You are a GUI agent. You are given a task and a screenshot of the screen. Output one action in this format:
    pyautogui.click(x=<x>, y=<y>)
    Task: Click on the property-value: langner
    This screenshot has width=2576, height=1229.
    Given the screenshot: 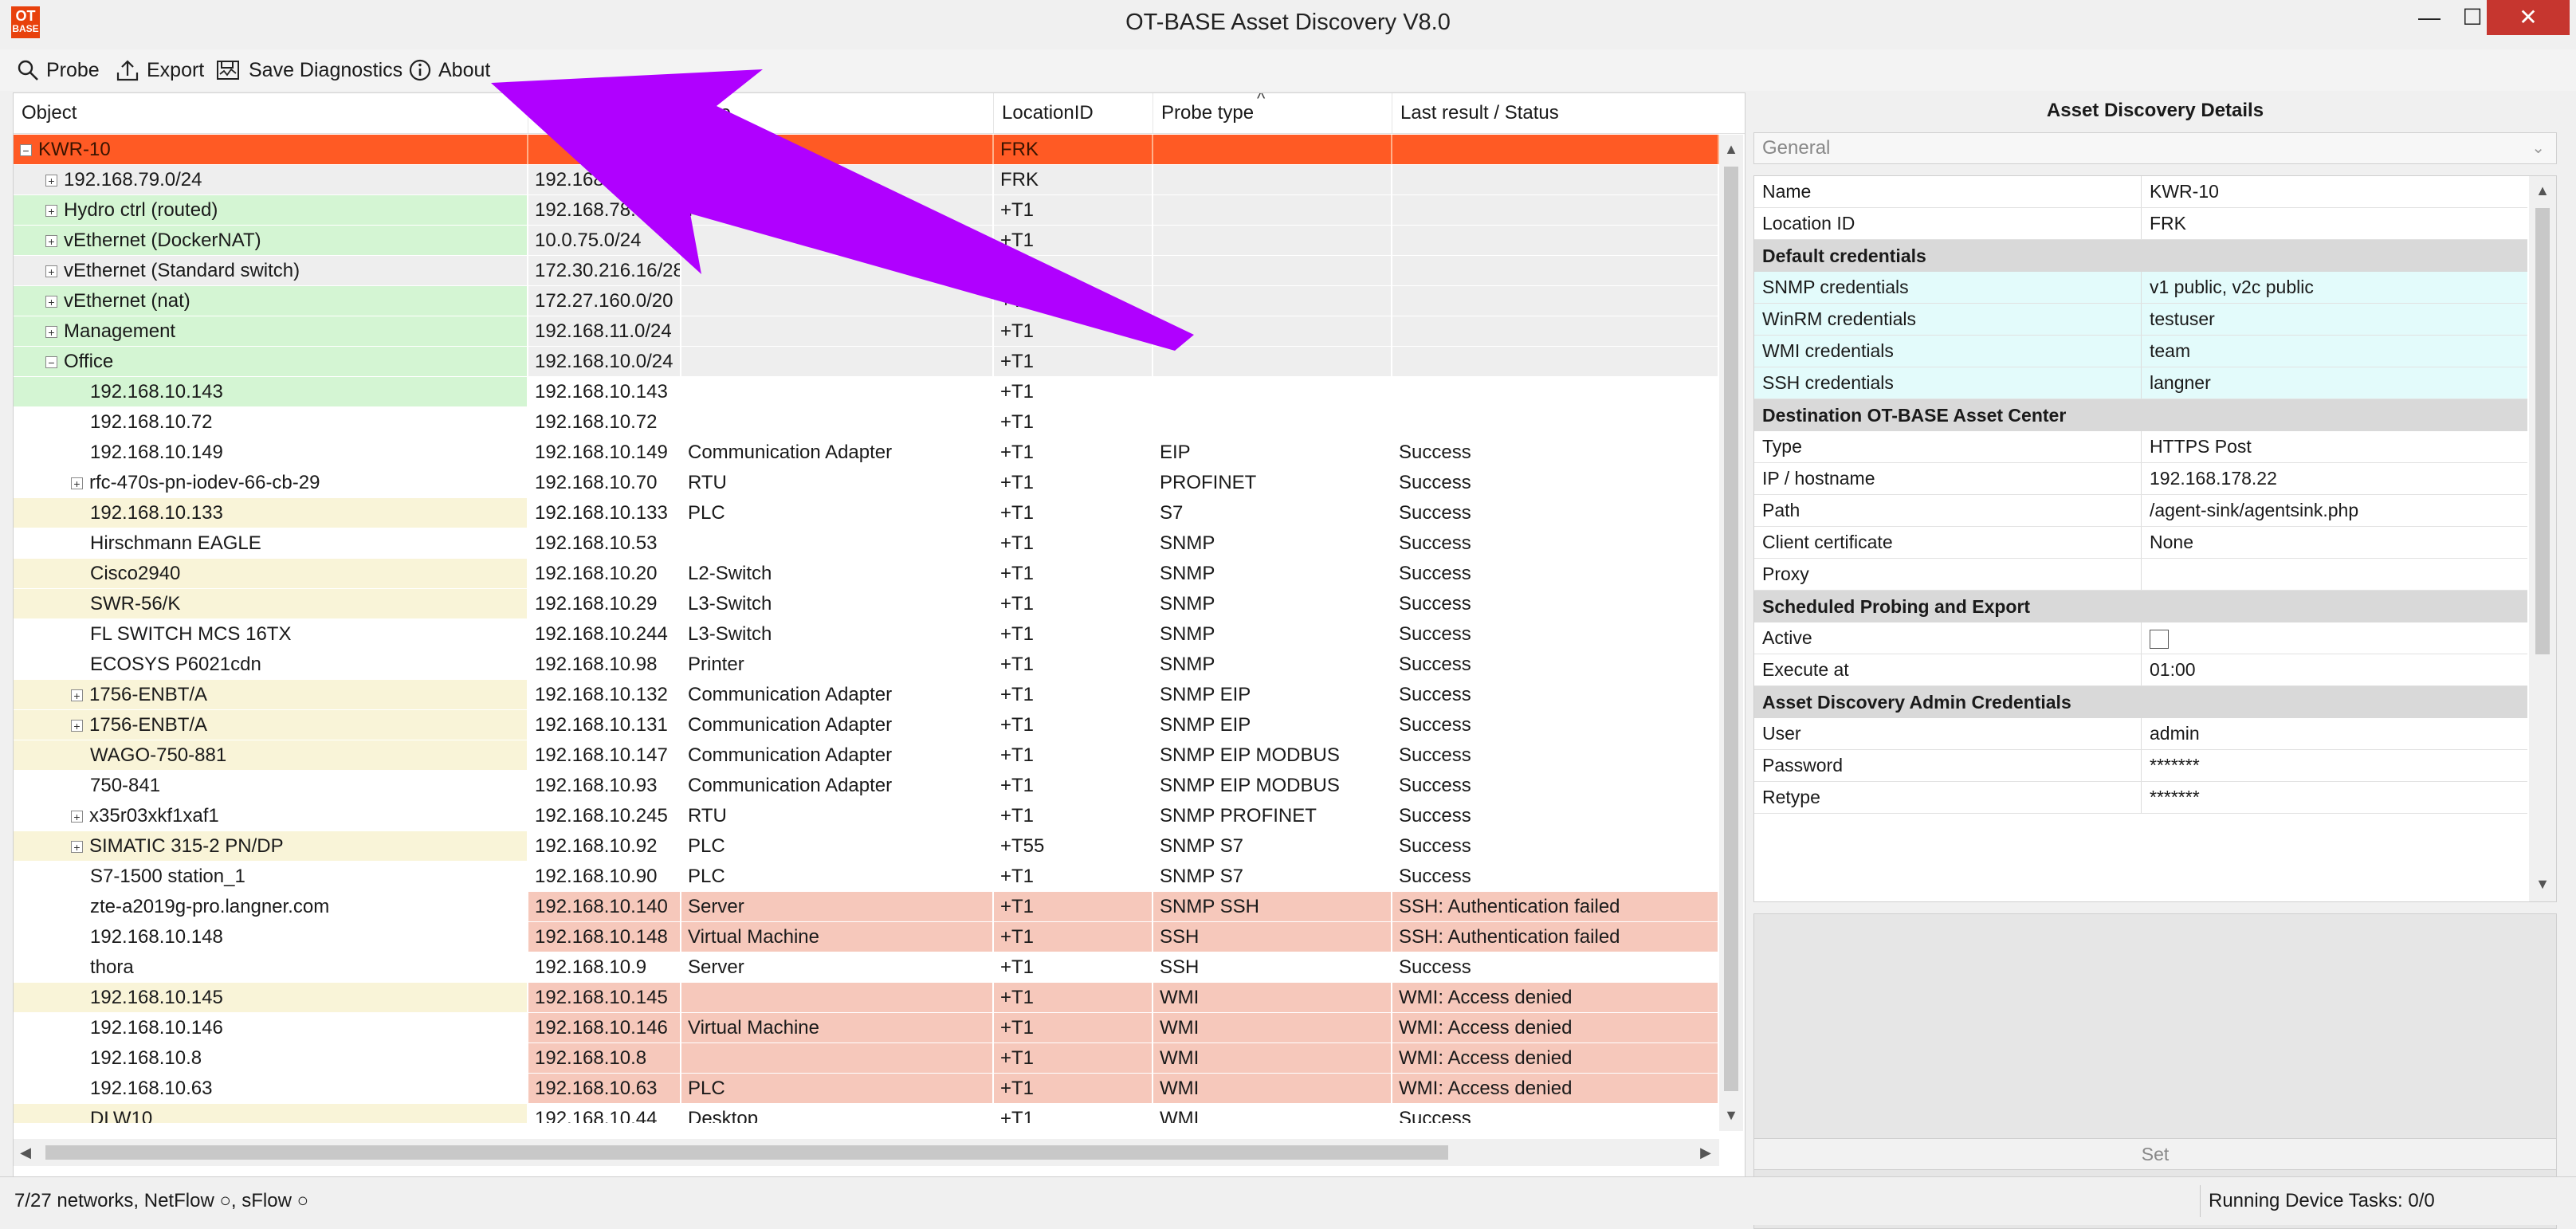 What is the action you would take?
    pyautogui.click(x=2334, y=383)
    